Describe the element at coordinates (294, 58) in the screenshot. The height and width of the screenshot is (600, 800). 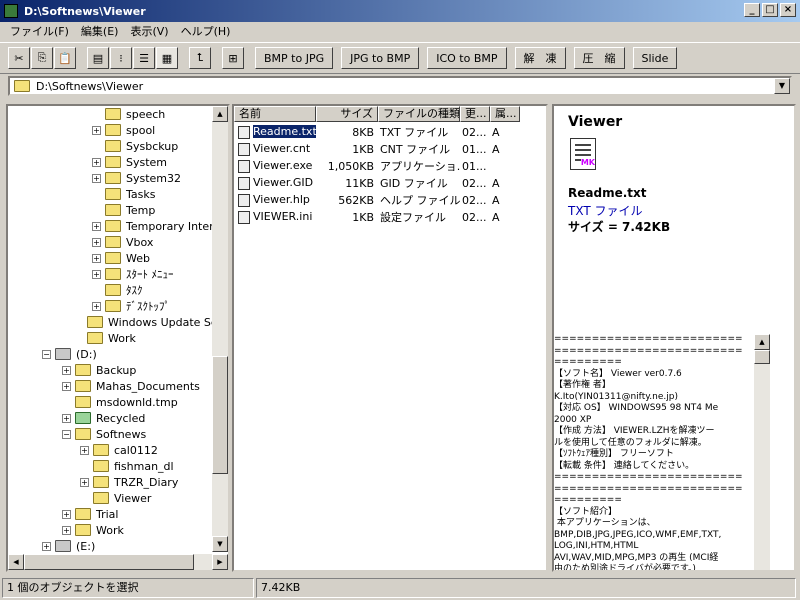
I see `bmp-to-jpg-button: BMP to JPG` at that location.